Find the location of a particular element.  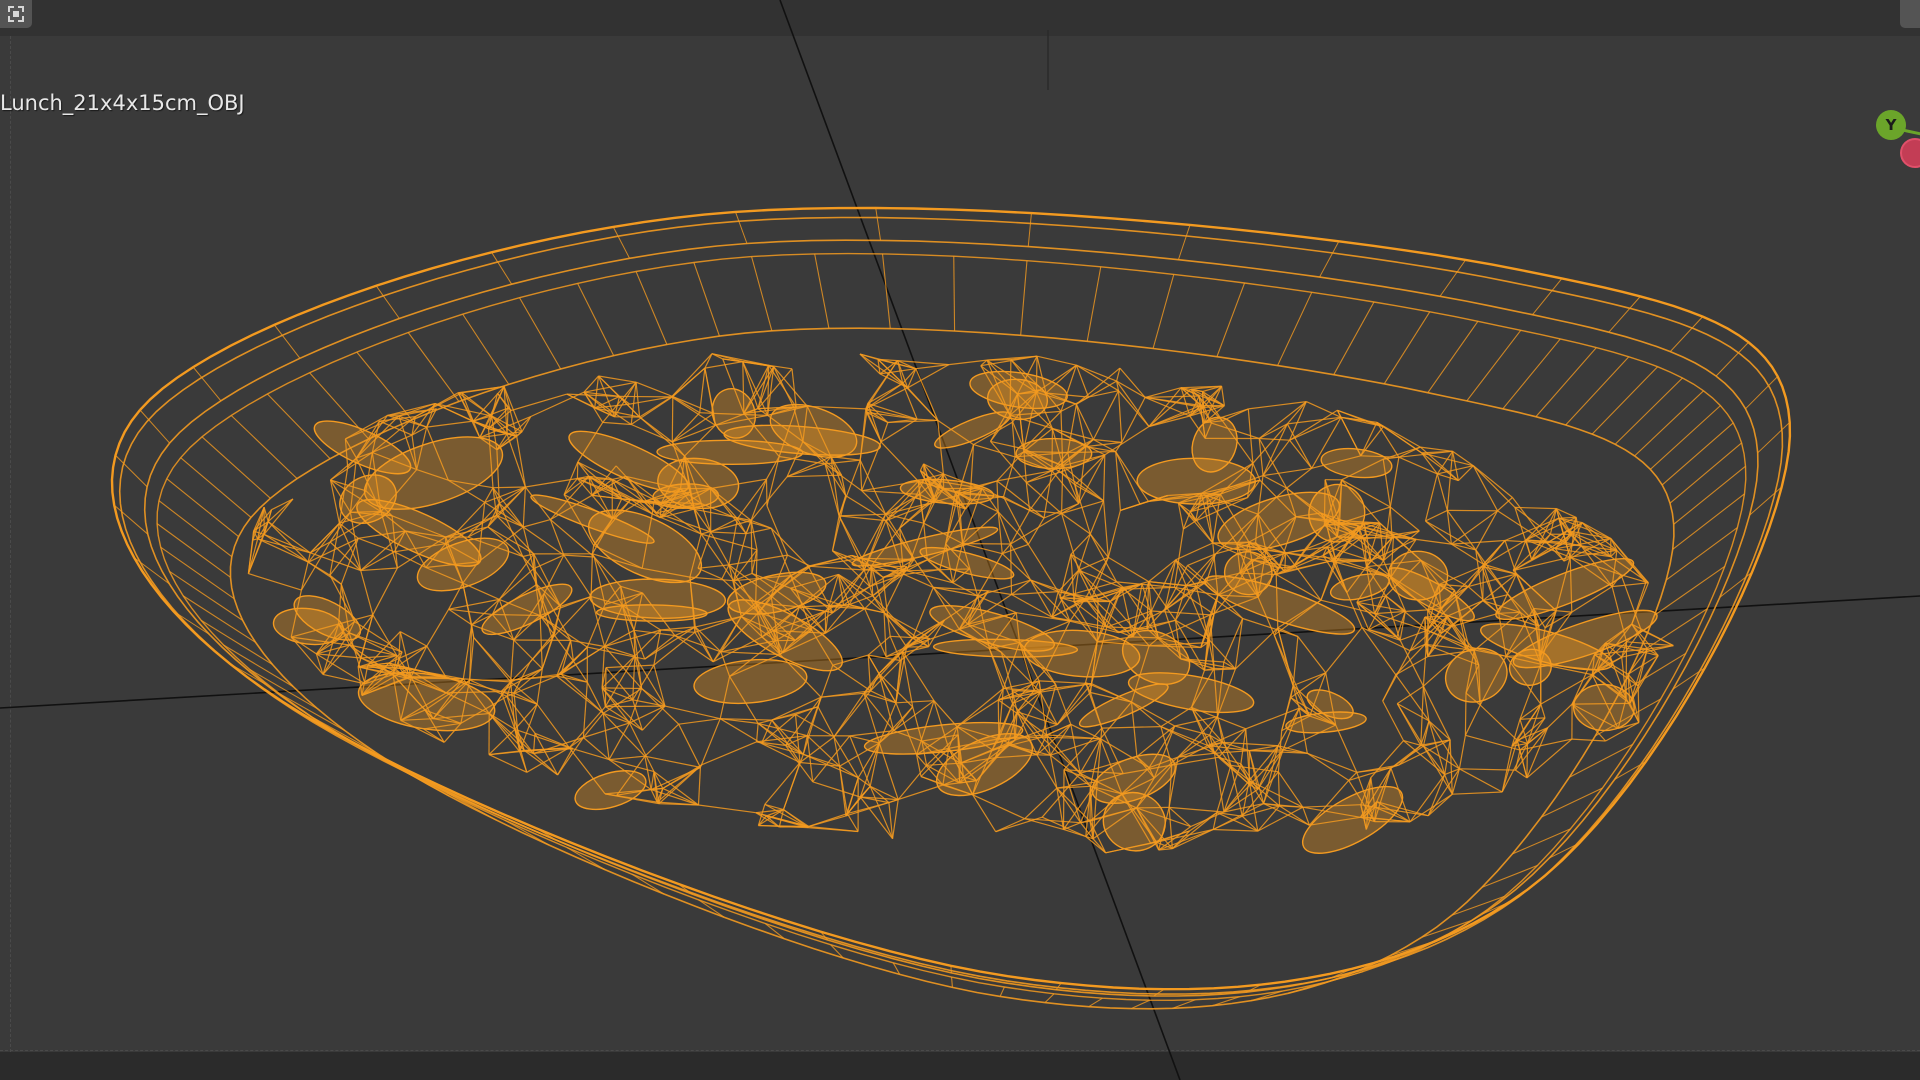

navigation-gizmo: Y is located at coordinates (1890, 140).